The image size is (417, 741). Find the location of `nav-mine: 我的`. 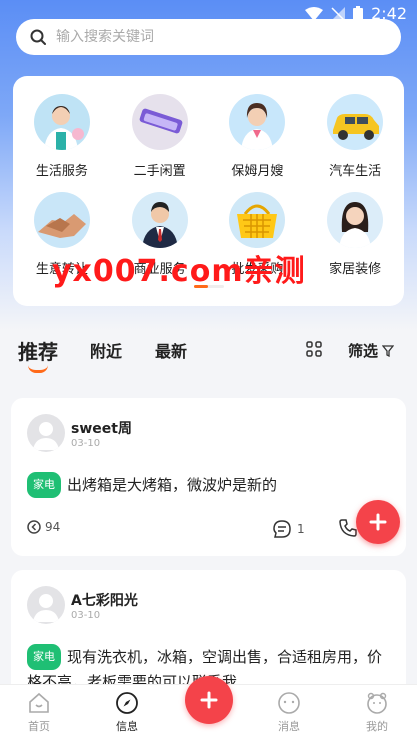

nav-mine: 我的 is located at coordinates (377, 712).